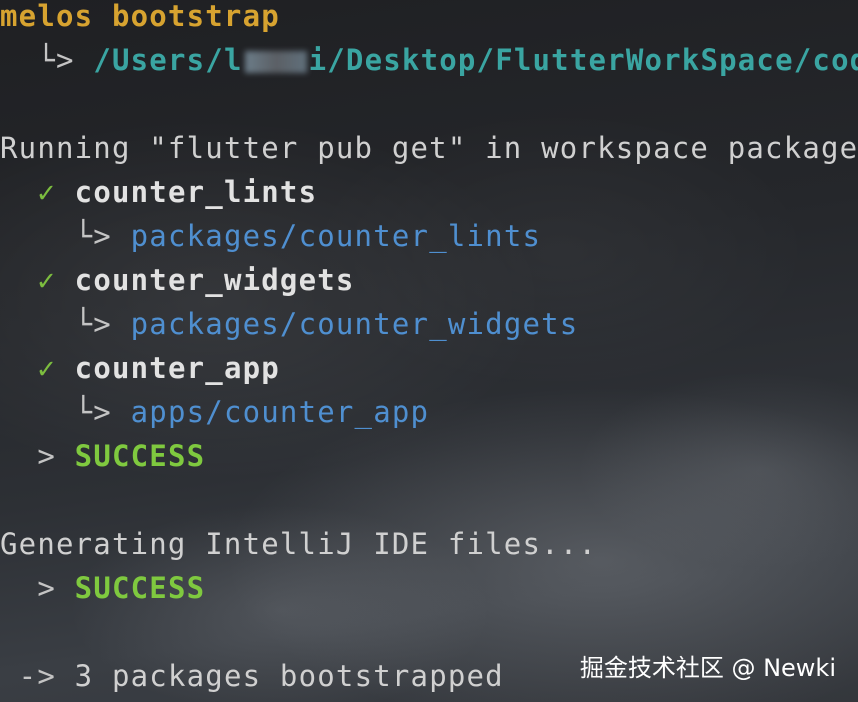 The width and height of the screenshot is (858, 702). I want to click on package-name: counter_widgets, so click(214, 280).